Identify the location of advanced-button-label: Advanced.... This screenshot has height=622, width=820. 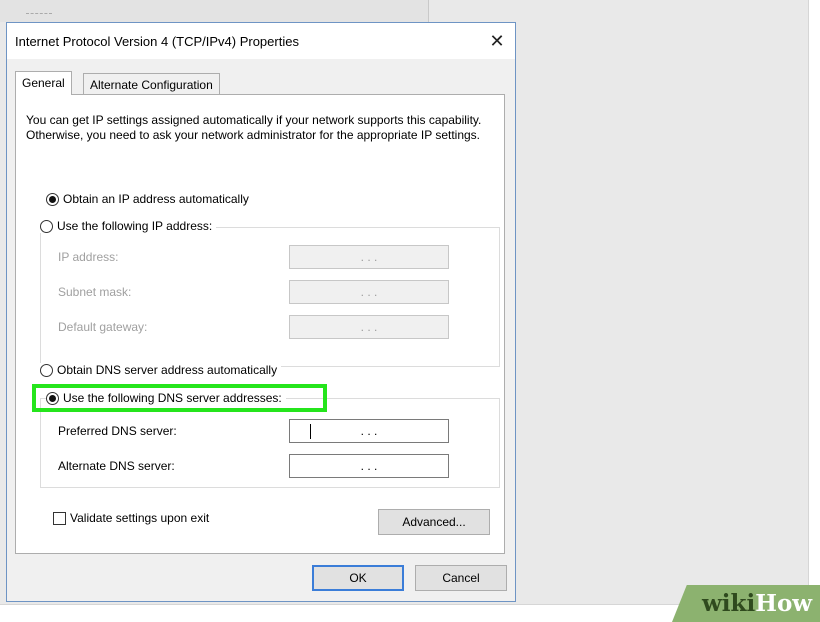
(434, 522).